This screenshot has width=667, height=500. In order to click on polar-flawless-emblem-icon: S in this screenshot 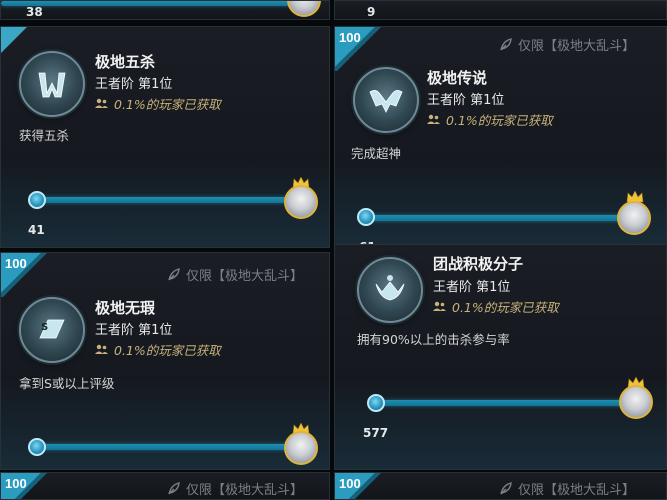, I will do `click(52, 329)`.